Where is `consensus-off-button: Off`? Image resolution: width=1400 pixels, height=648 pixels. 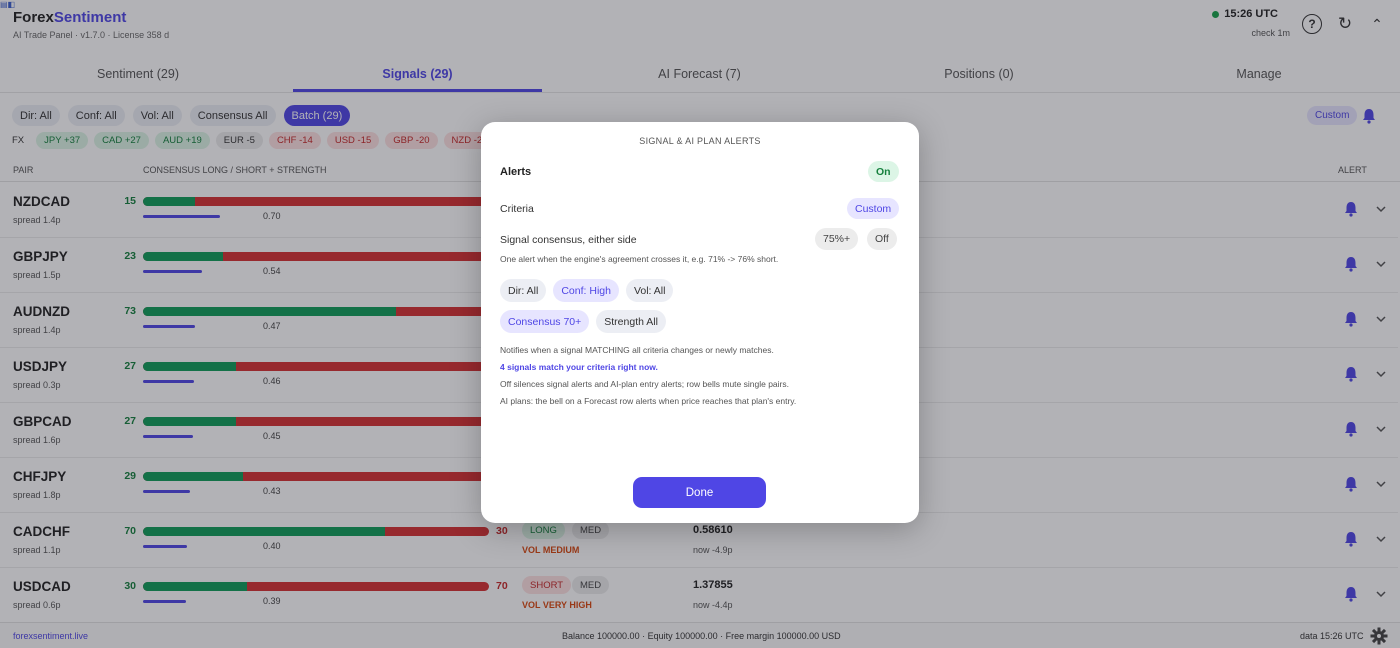 consensus-off-button: Off is located at coordinates (882, 239).